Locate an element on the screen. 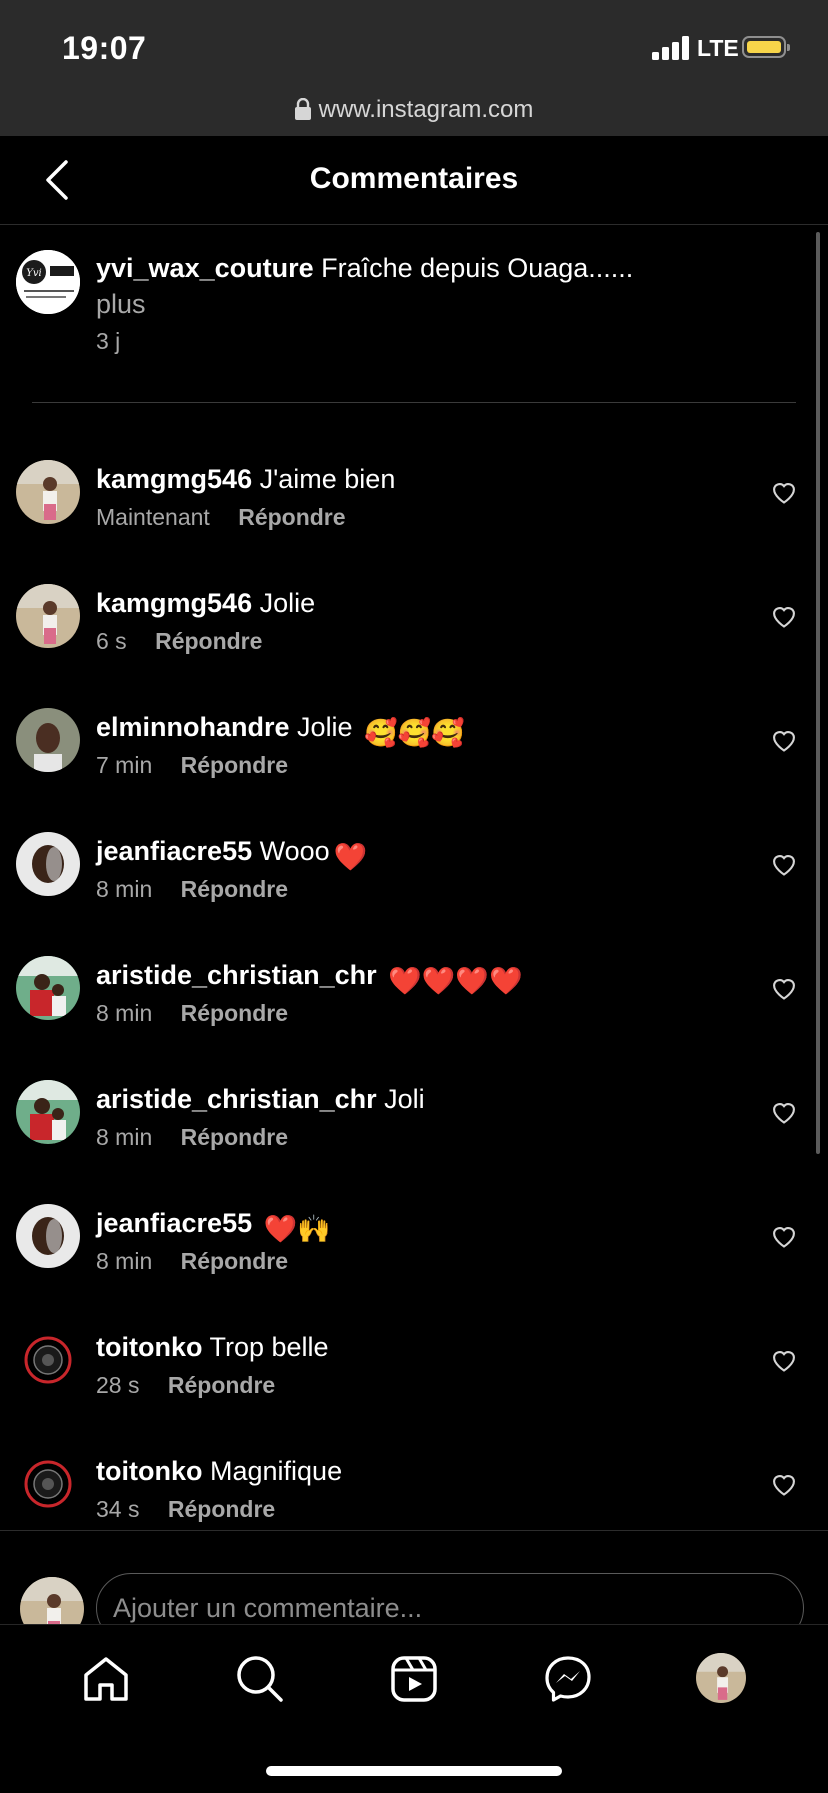 The image size is (828, 1793). comment-text: kamgmg546 J'aime bien is located at coordinates (245, 479).